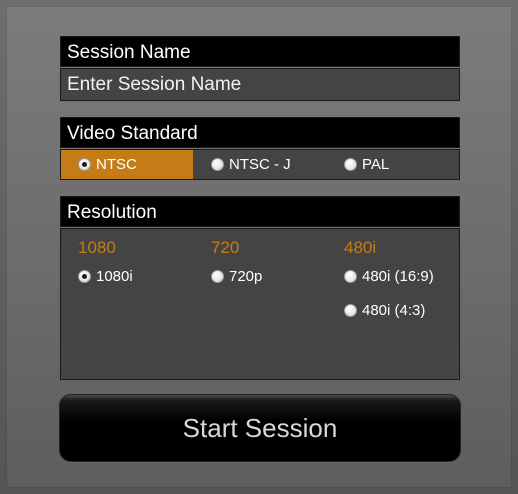 The width and height of the screenshot is (518, 494). I want to click on resolution-480i-16-9: 480i (16:9), so click(389, 276).